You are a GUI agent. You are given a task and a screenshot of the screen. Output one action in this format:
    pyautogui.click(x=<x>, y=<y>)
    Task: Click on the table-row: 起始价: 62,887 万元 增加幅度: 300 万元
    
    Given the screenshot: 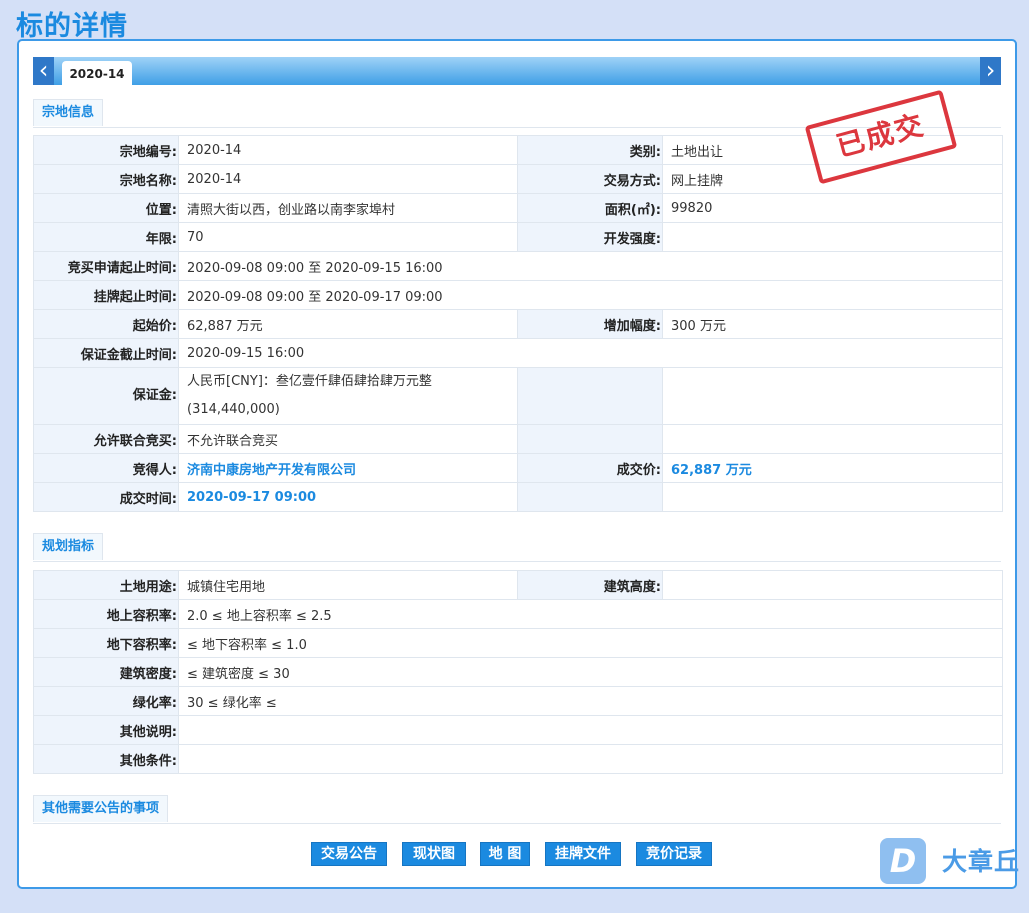 What is the action you would take?
    pyautogui.click(x=518, y=324)
    